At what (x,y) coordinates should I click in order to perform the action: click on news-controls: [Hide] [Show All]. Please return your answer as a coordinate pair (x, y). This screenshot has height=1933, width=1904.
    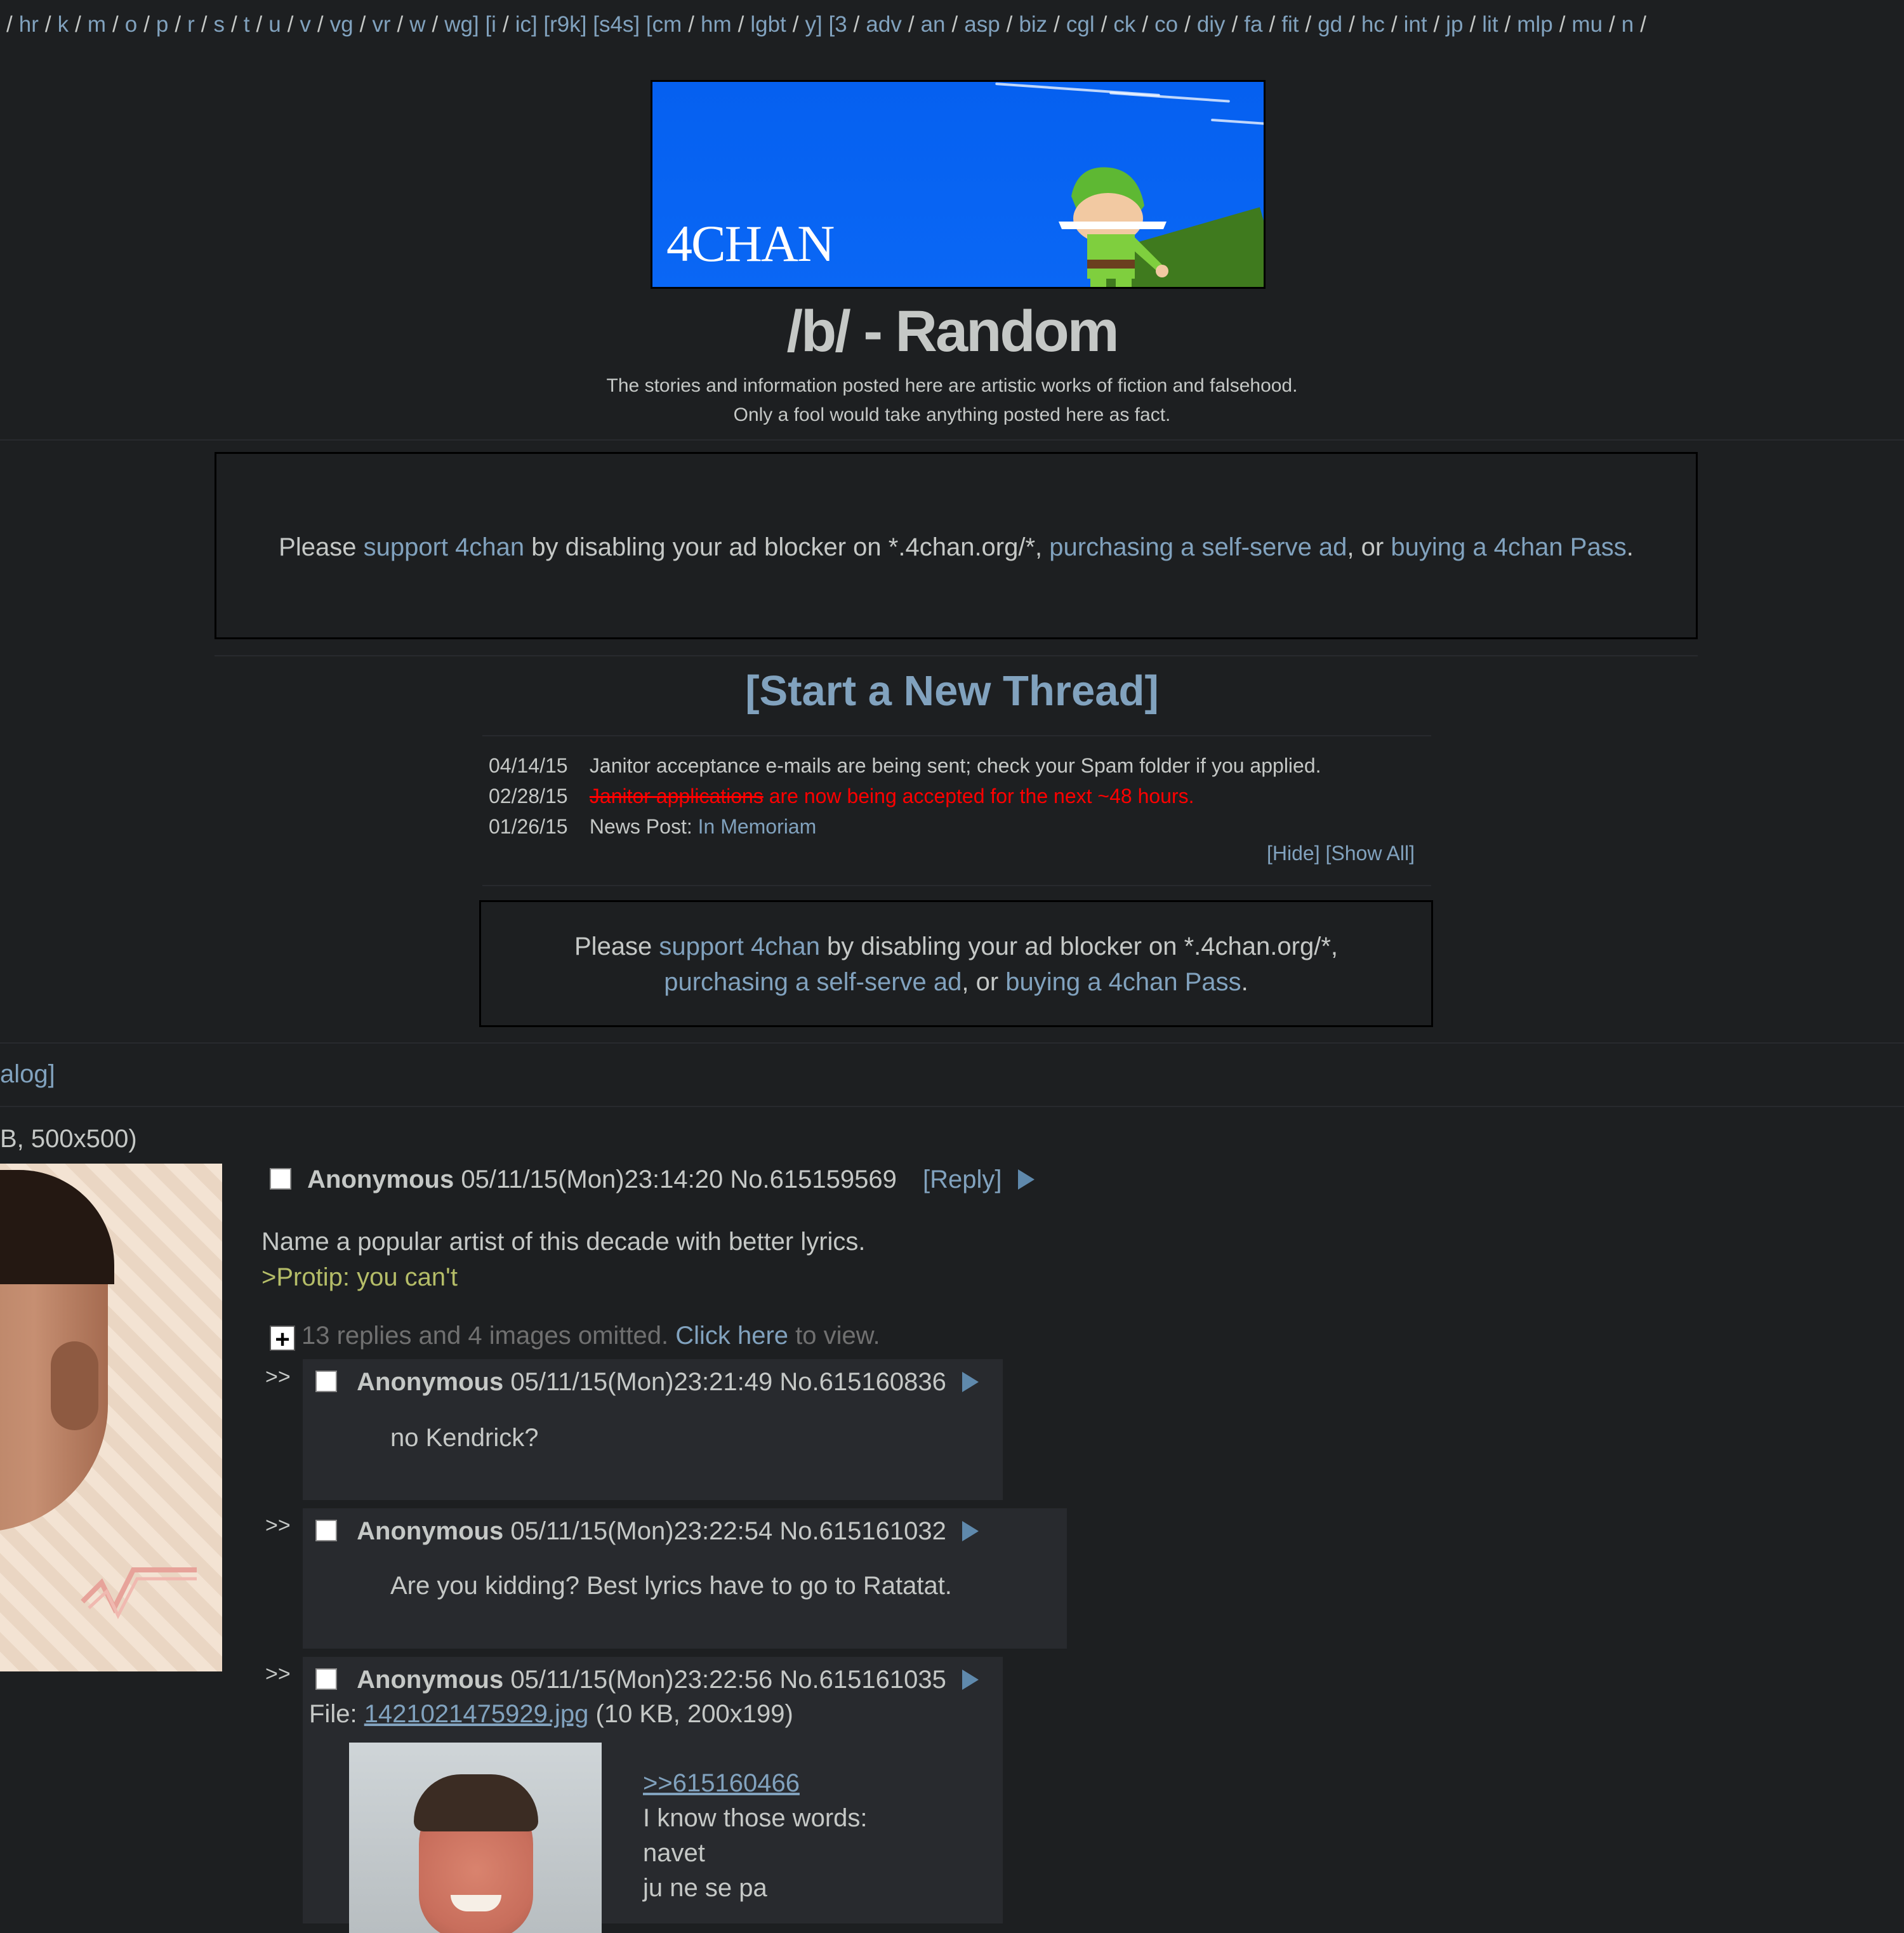
    Looking at the image, I should click on (1341, 853).